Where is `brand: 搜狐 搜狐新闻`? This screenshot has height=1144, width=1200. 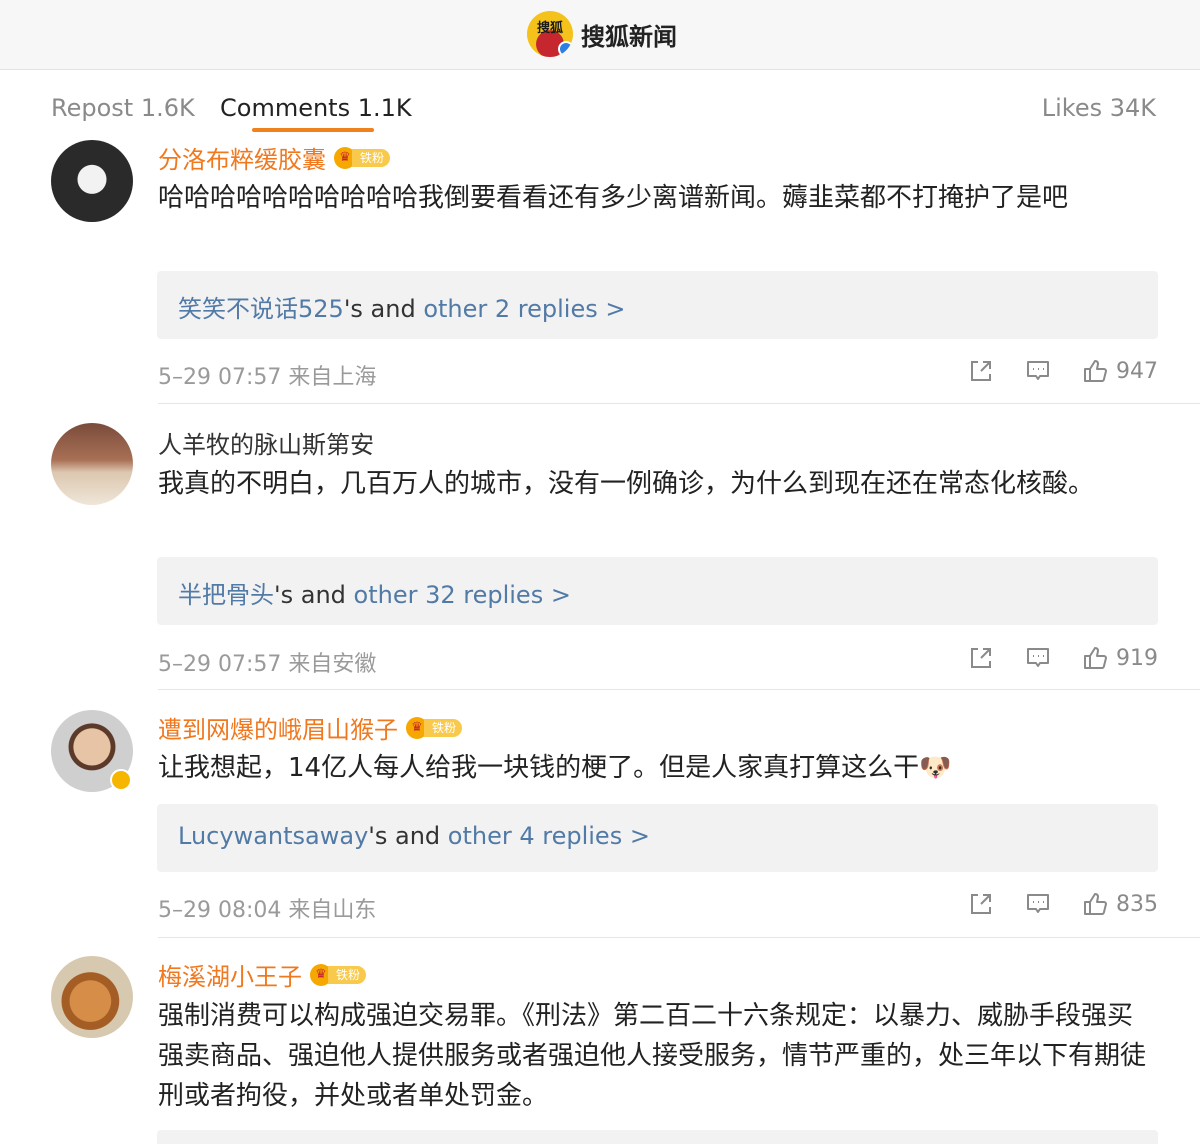 brand: 搜狐 搜狐新闻 is located at coordinates (602, 34).